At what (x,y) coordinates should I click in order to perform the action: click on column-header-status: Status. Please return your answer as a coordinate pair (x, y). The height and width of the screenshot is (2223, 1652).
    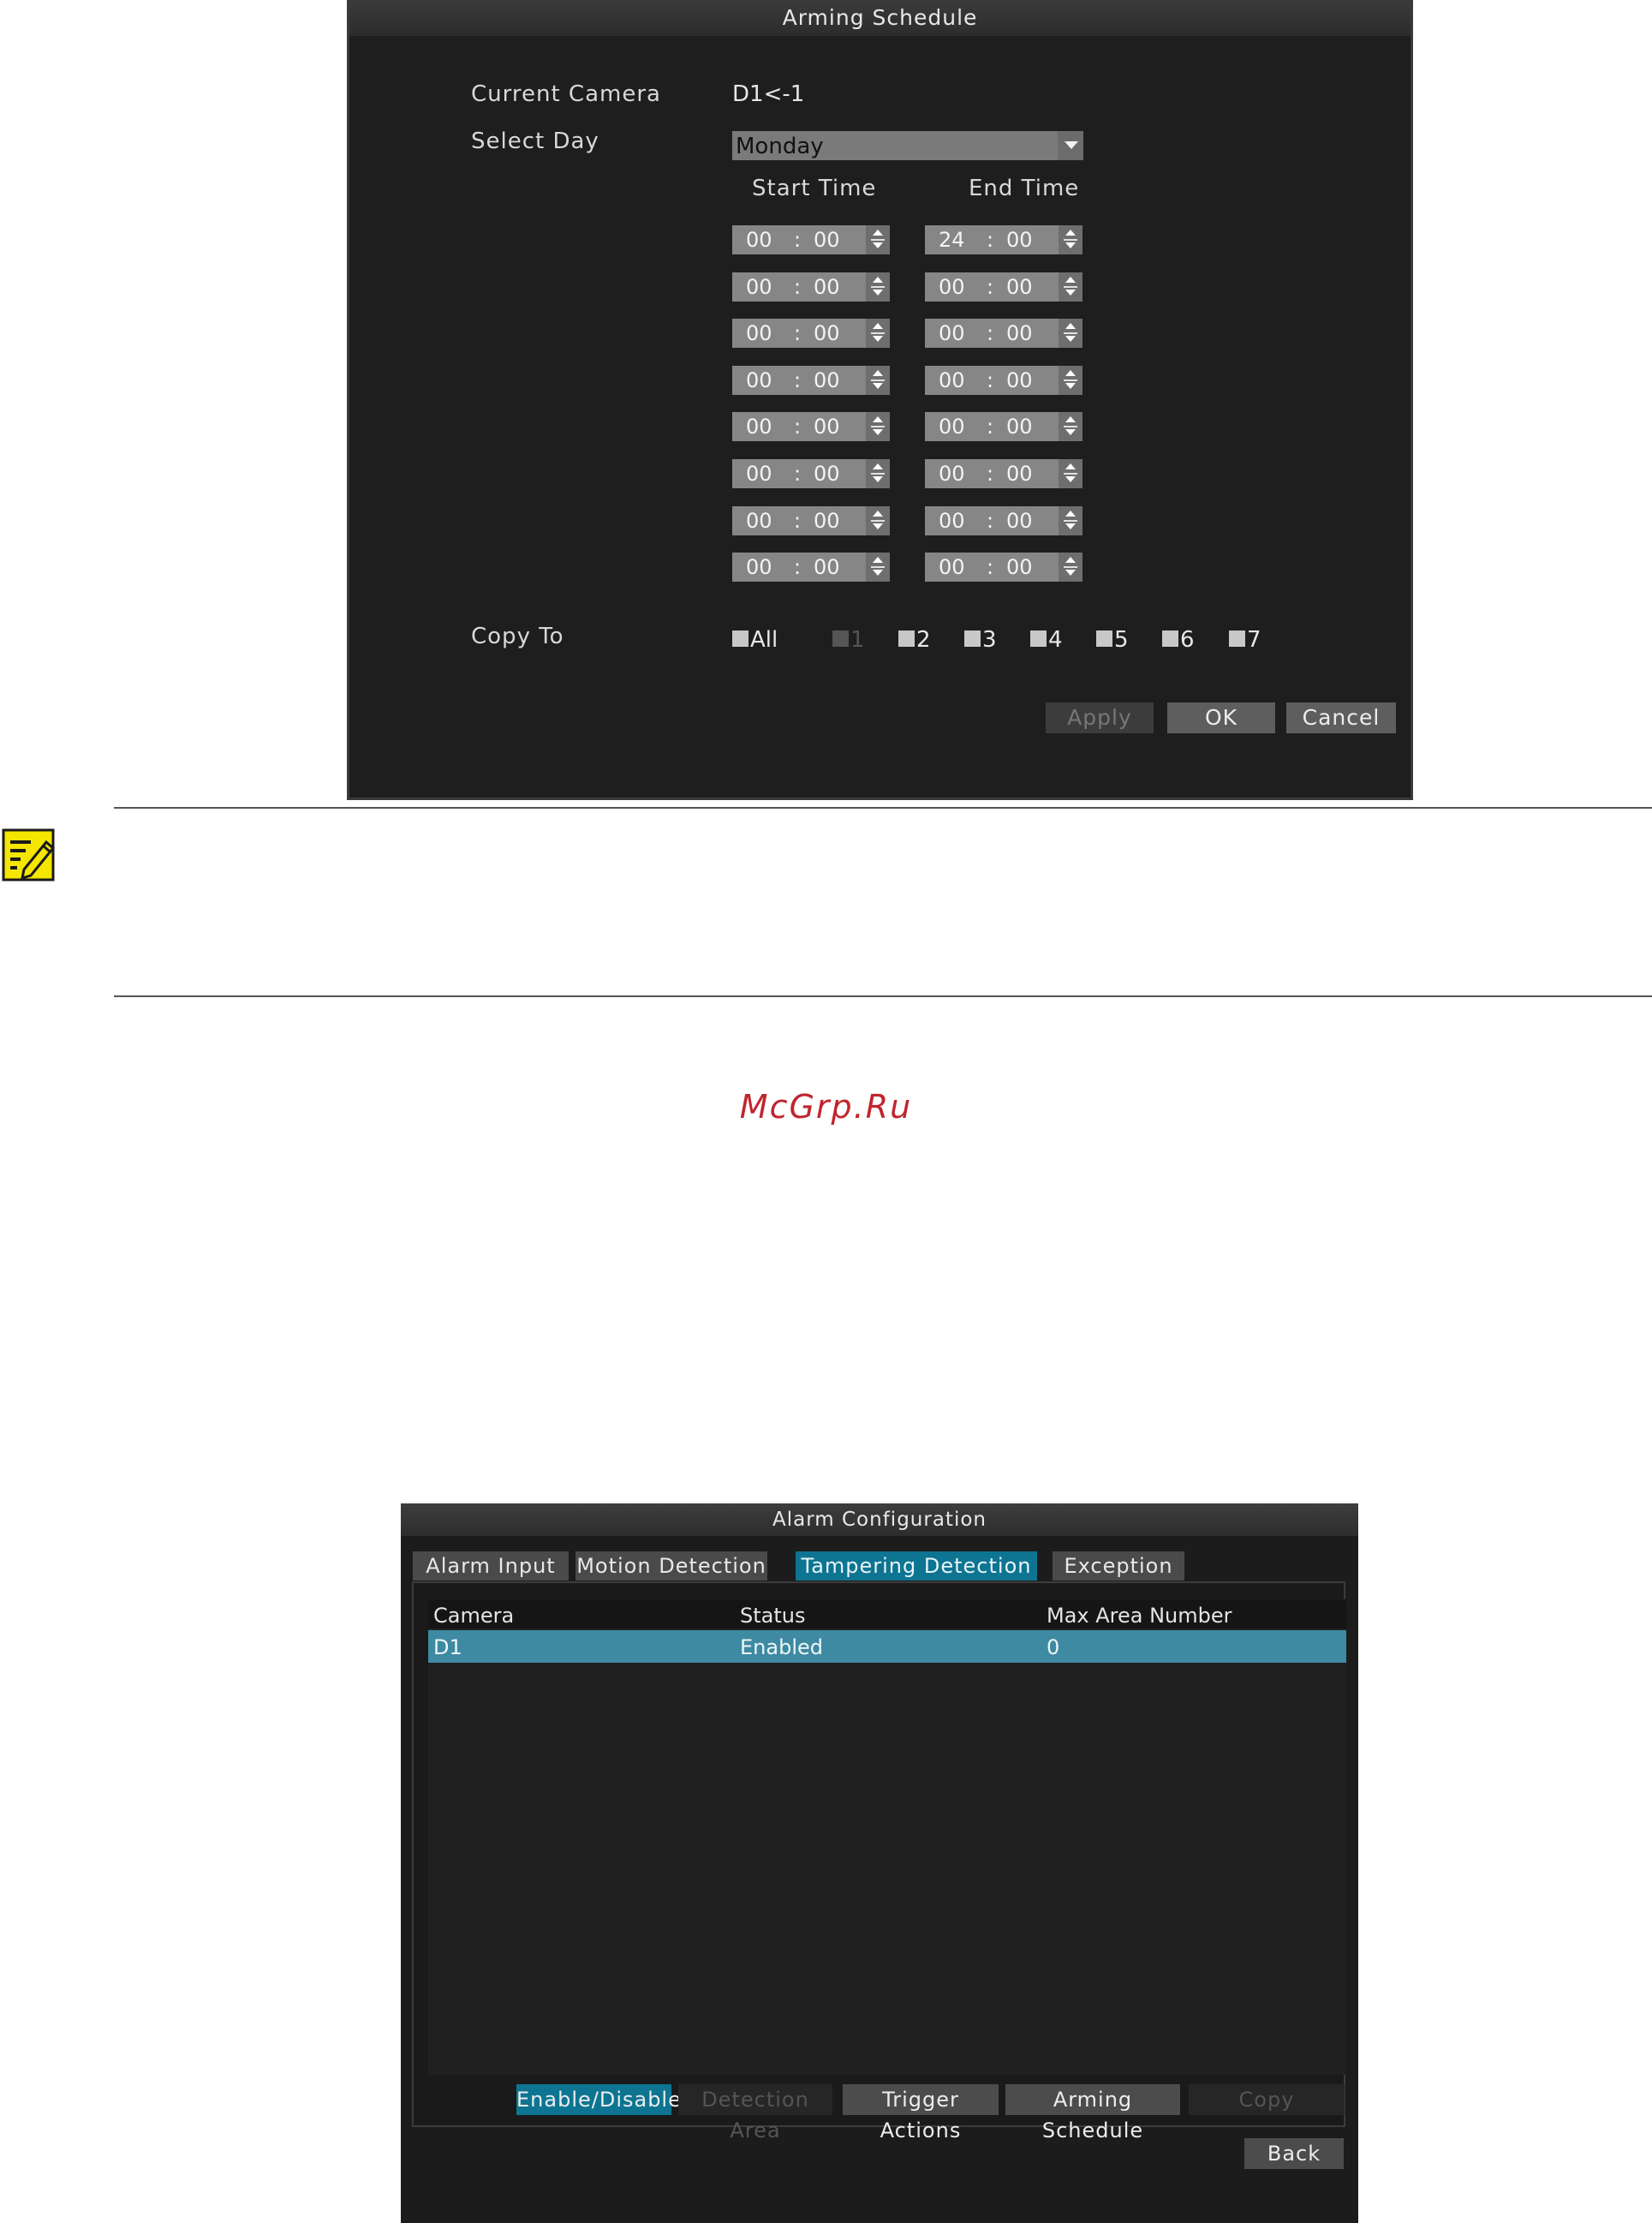
    Looking at the image, I should click on (773, 1616).